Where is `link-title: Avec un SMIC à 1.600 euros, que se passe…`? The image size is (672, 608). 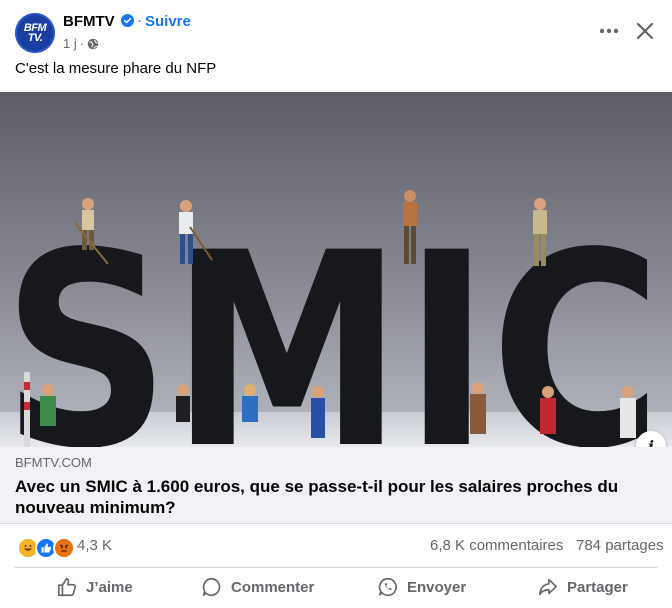
link-title: Avec un SMIC à 1.600 euros, que se passe… is located at coordinates (330, 497).